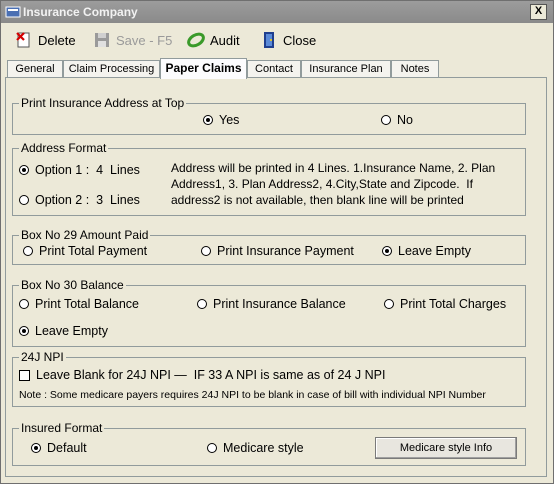 This screenshot has height=484, width=554. I want to click on box29-total-payment-radio: Print Total Payment, so click(85, 251).